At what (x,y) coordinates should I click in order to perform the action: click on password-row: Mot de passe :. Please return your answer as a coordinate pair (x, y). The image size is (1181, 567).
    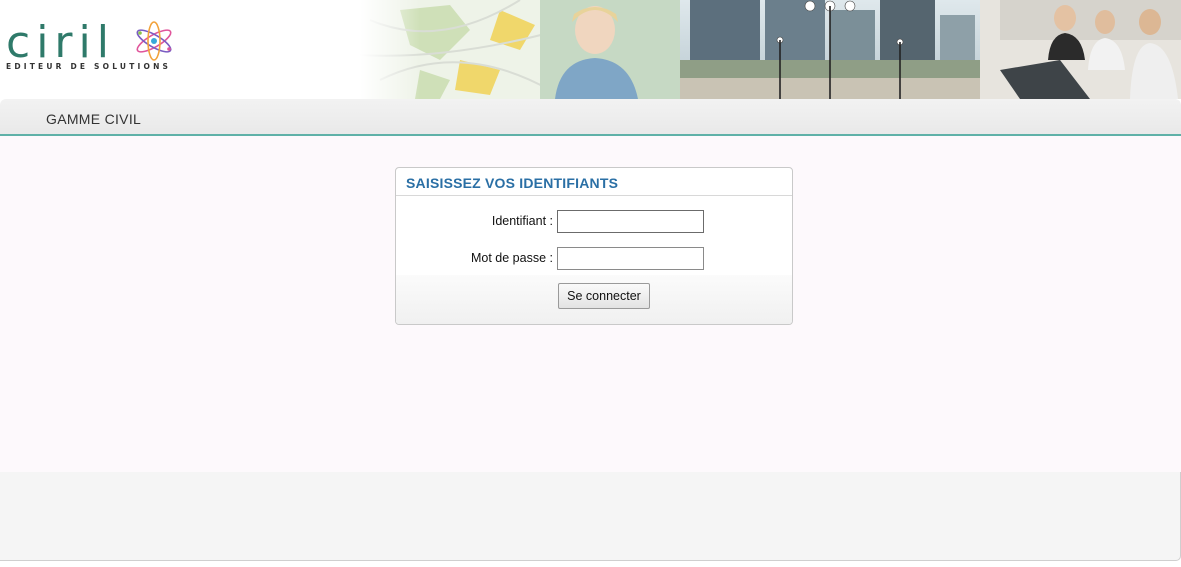
    Looking at the image, I should click on (594, 259).